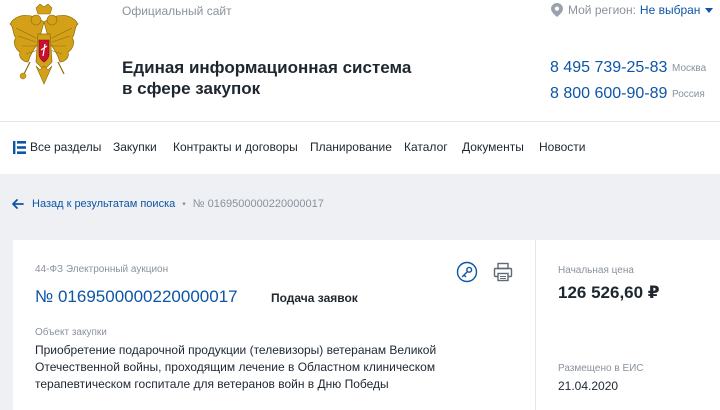 This screenshot has height=410, width=720. Describe the element at coordinates (267, 67) in the screenshot. I see `site-title-line1: Единая информационная система` at that location.